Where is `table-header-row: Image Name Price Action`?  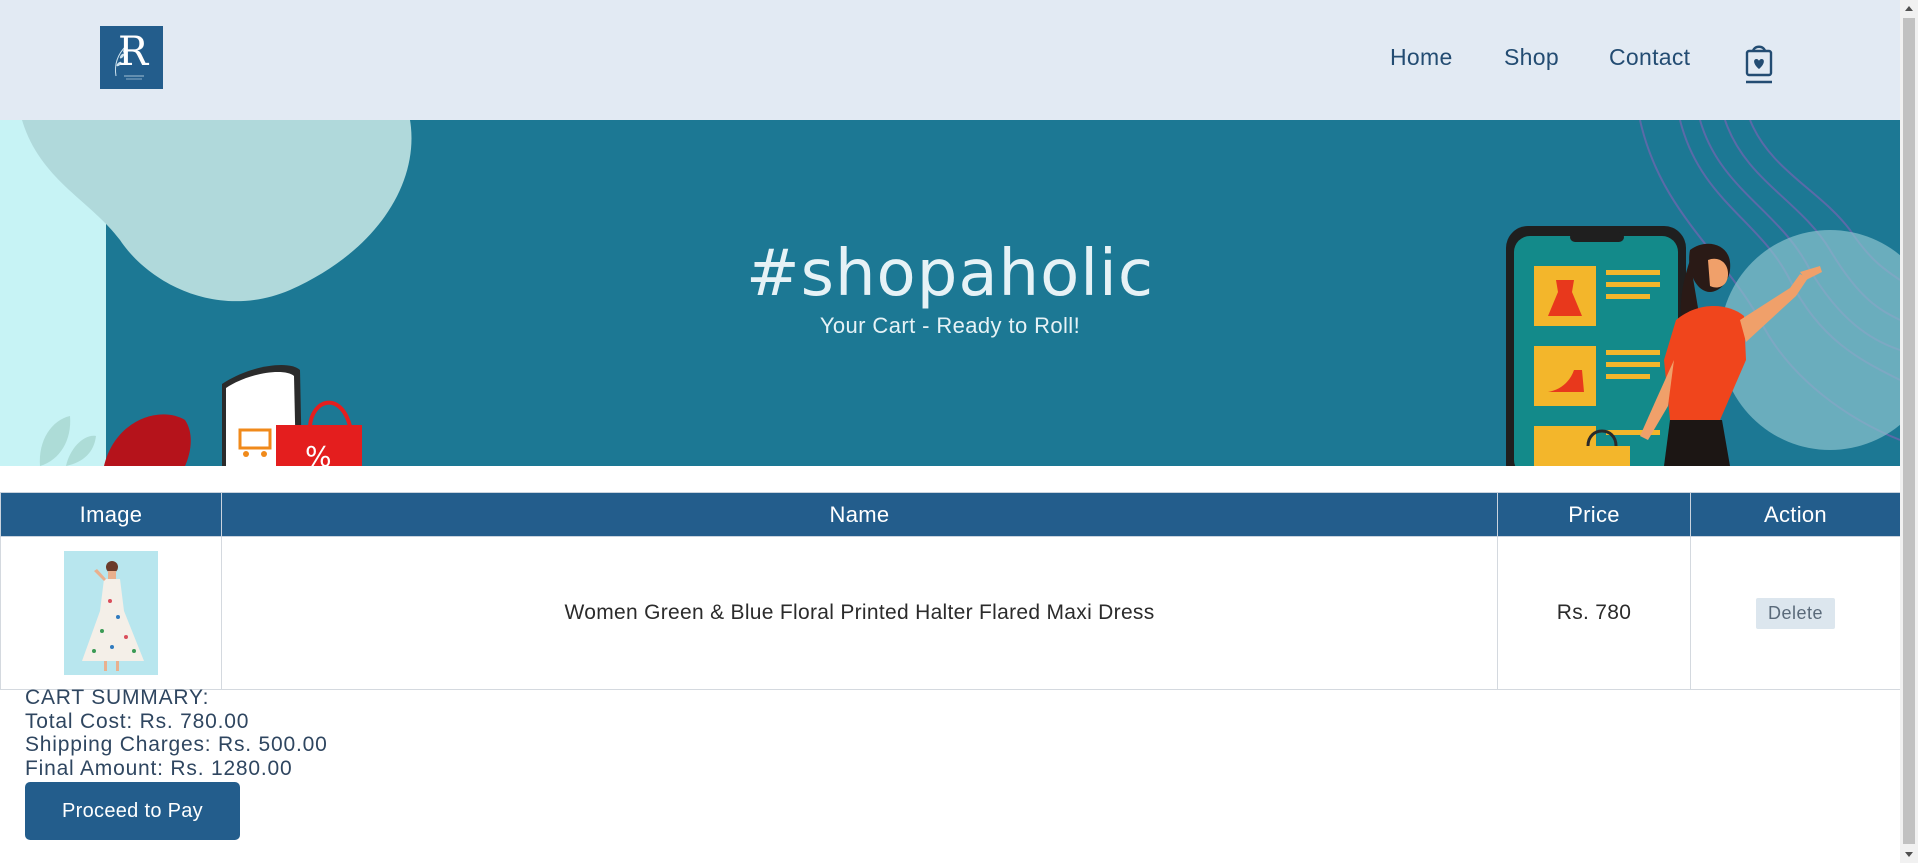
table-header-row: Image Name Price Action is located at coordinates (950, 514).